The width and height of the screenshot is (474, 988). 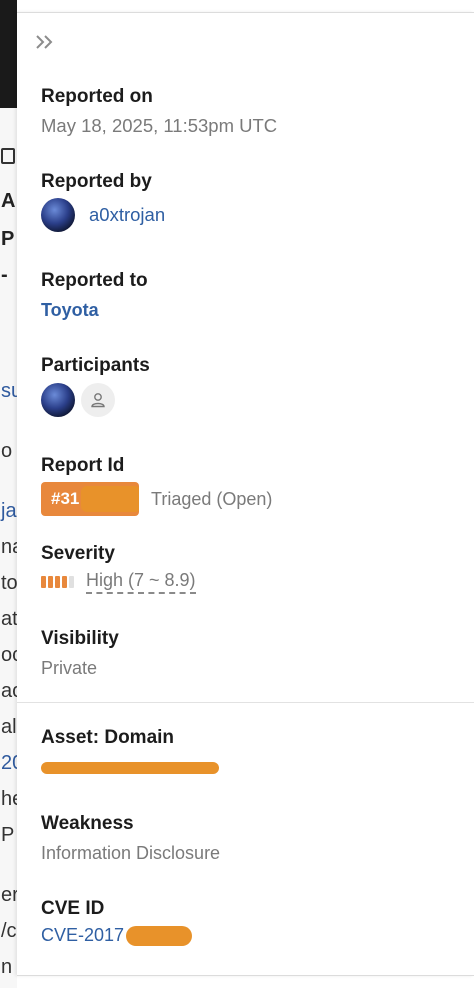 I want to click on background-text: n, so click(x=7, y=967).